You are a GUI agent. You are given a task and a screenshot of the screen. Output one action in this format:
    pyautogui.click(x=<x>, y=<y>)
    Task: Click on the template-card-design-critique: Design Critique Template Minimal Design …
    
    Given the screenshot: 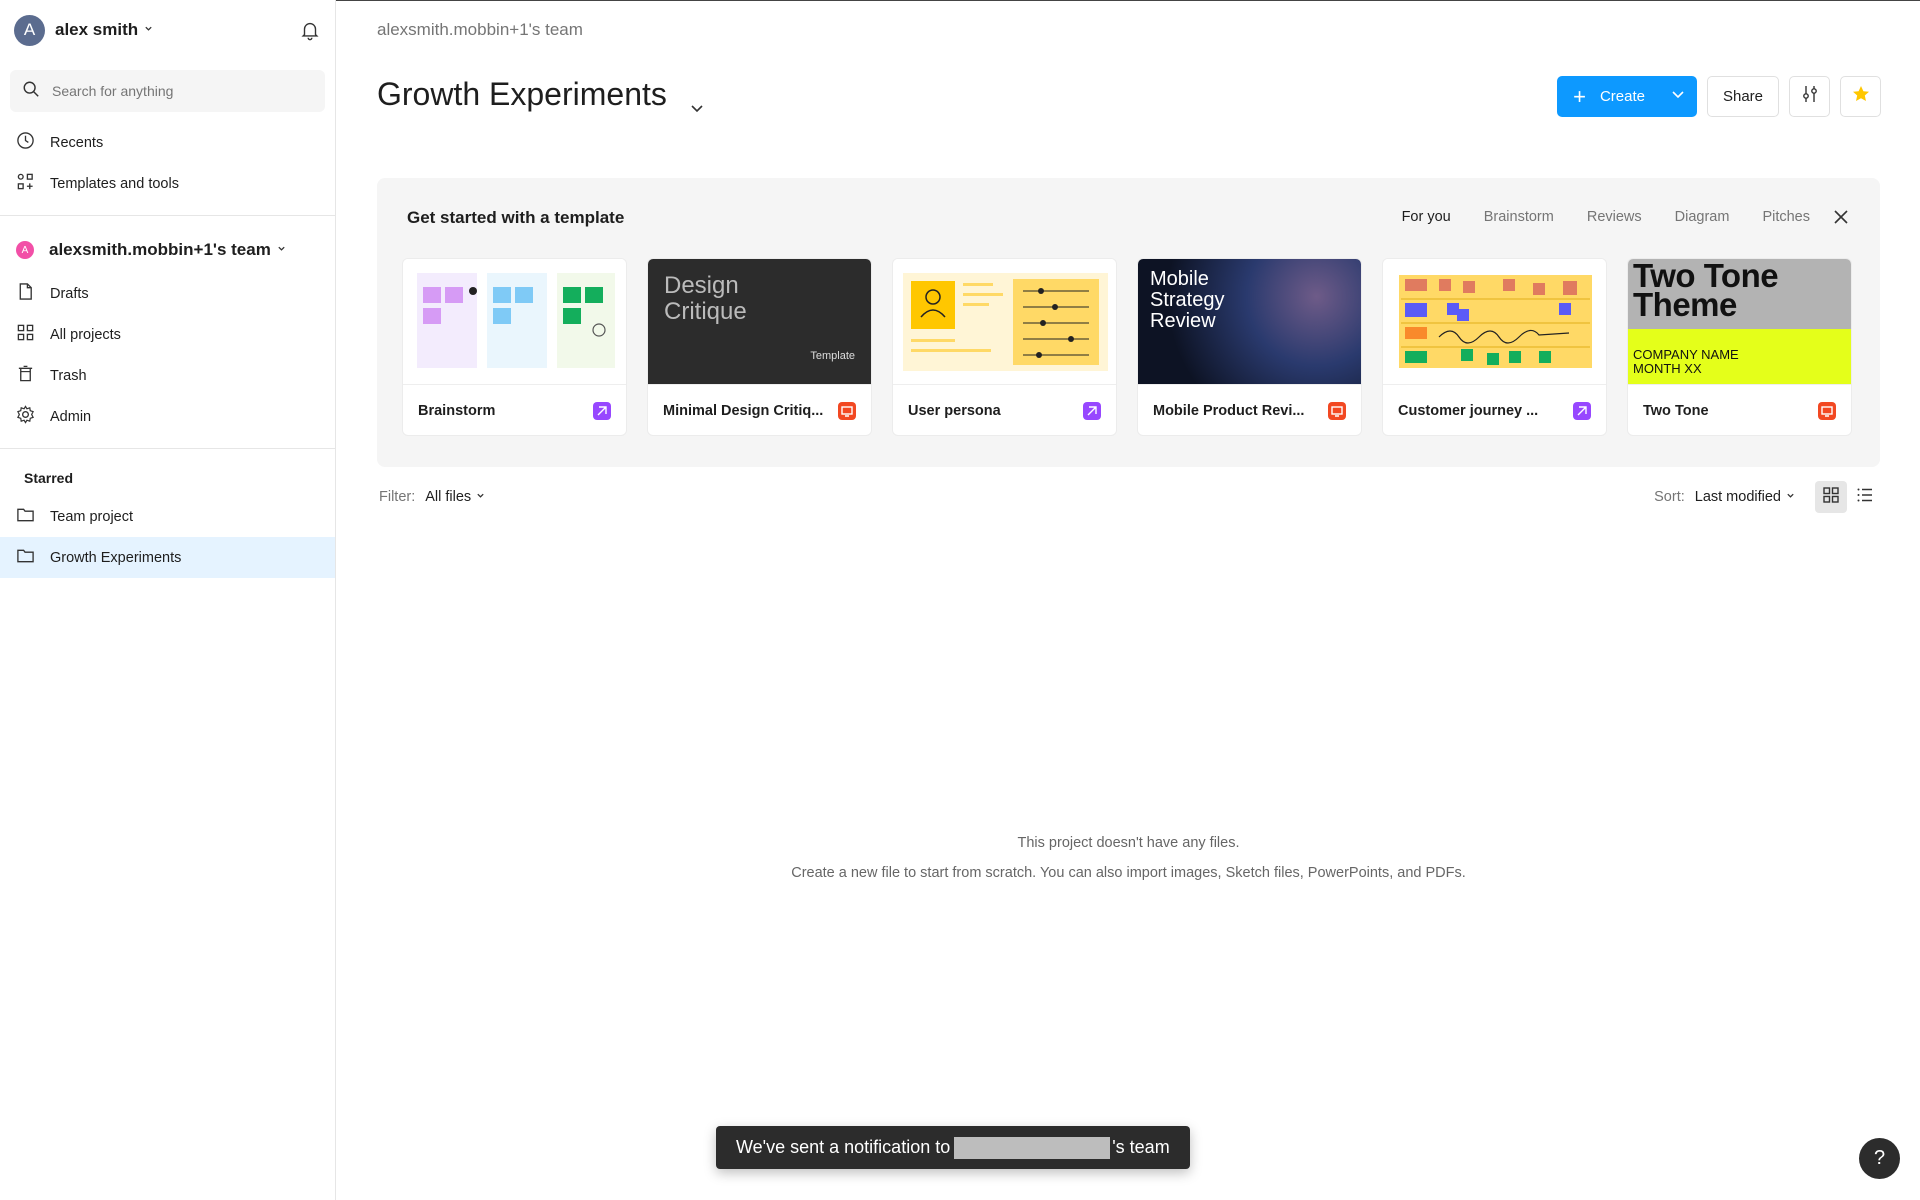 What is the action you would take?
    pyautogui.click(x=759, y=347)
    